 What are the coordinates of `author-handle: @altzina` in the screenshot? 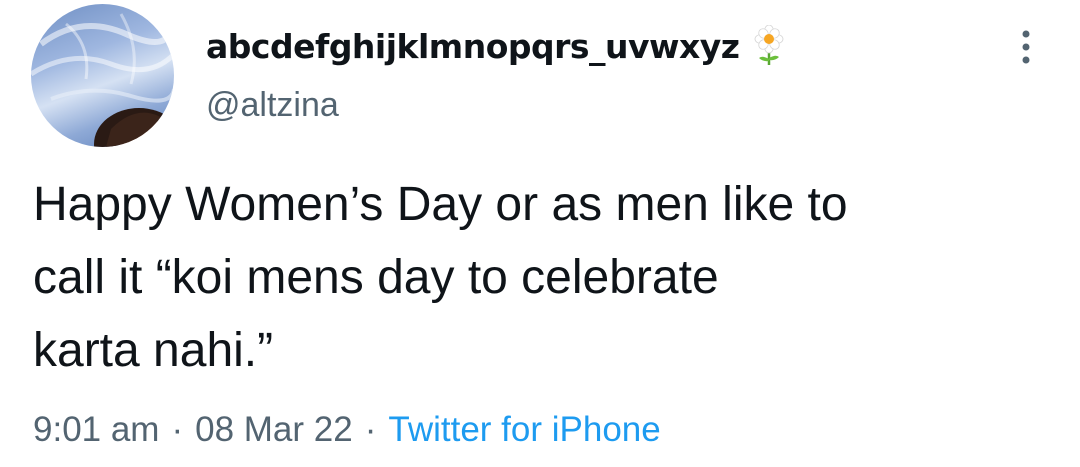 It's located at (272, 105).